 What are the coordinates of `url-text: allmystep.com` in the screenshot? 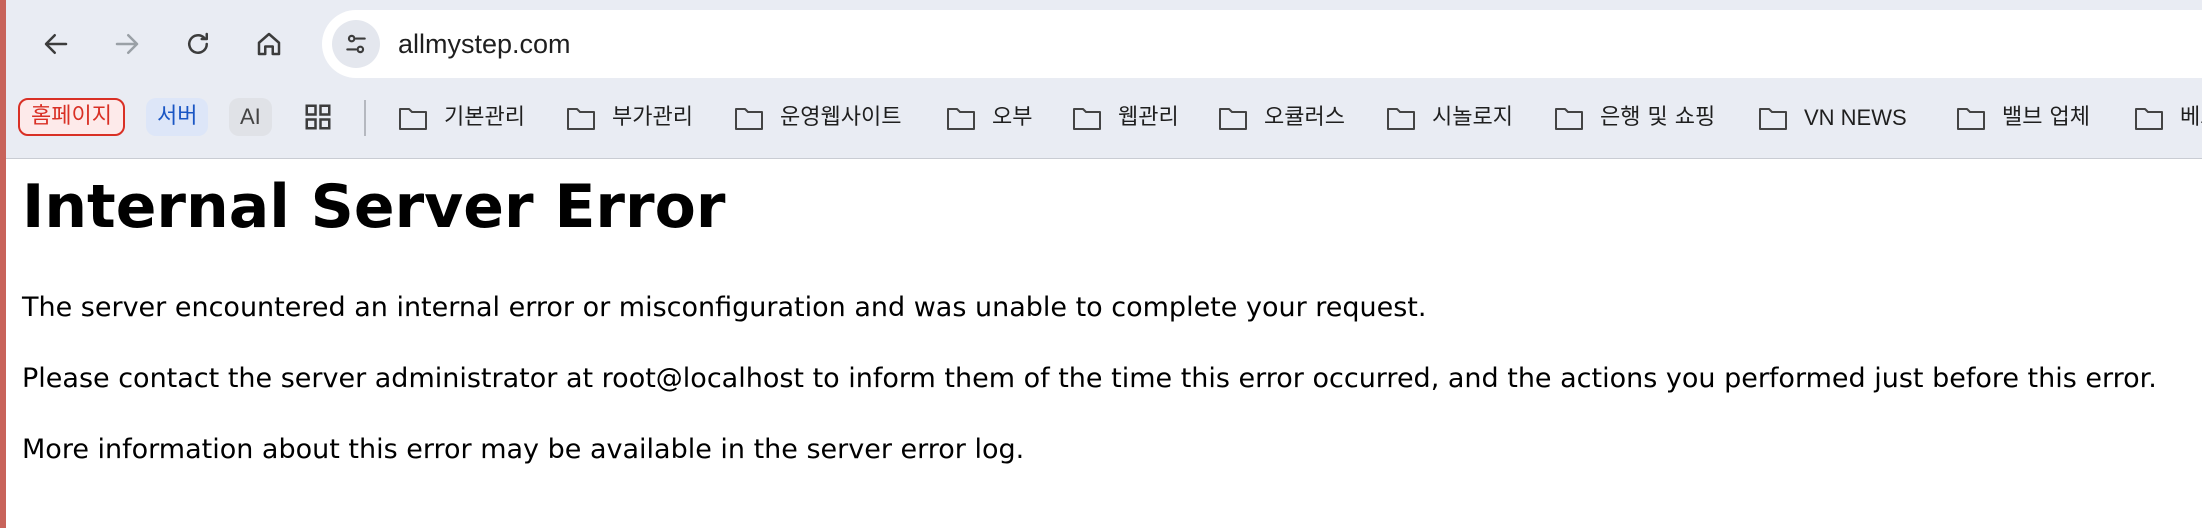 It's located at (484, 44).